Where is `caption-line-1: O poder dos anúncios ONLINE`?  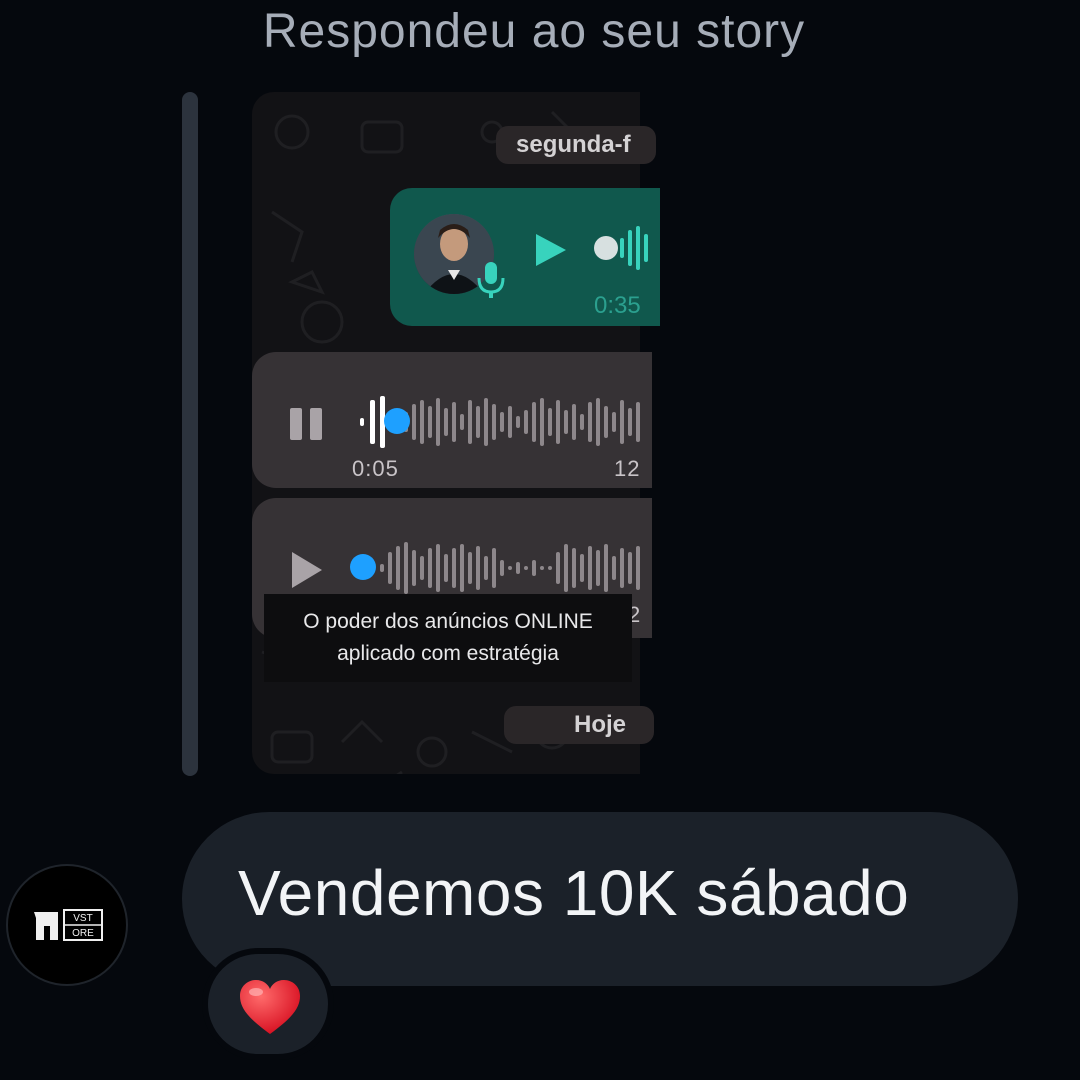 caption-line-1: O poder dos anúncios ONLINE is located at coordinates (448, 621).